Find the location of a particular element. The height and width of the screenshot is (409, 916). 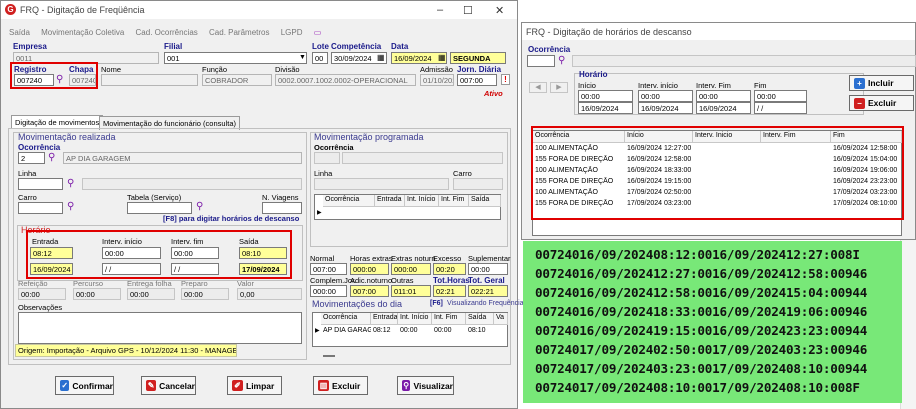

funcao-label: Função is located at coordinates (215, 69).